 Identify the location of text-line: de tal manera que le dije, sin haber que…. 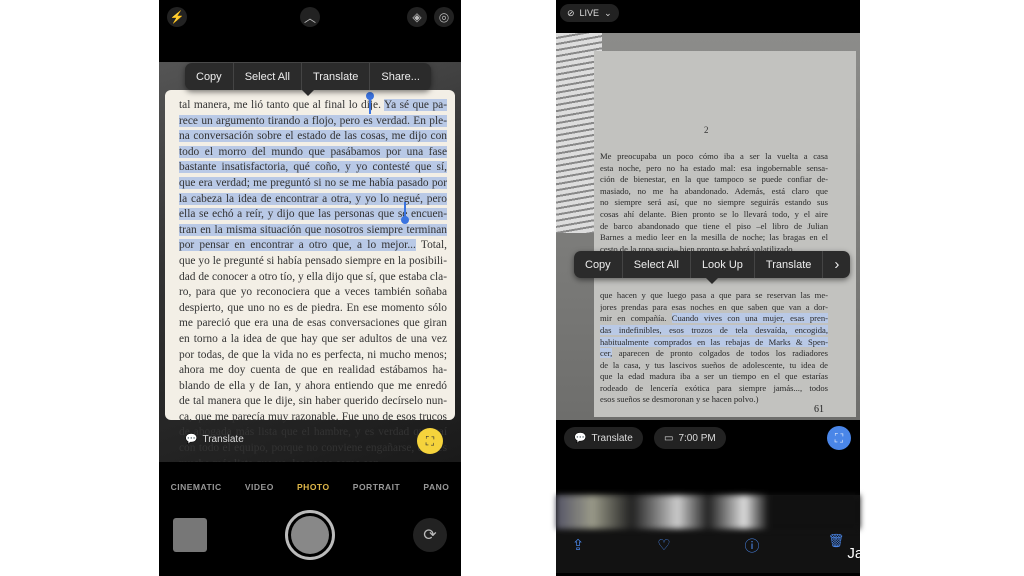
(313, 402).